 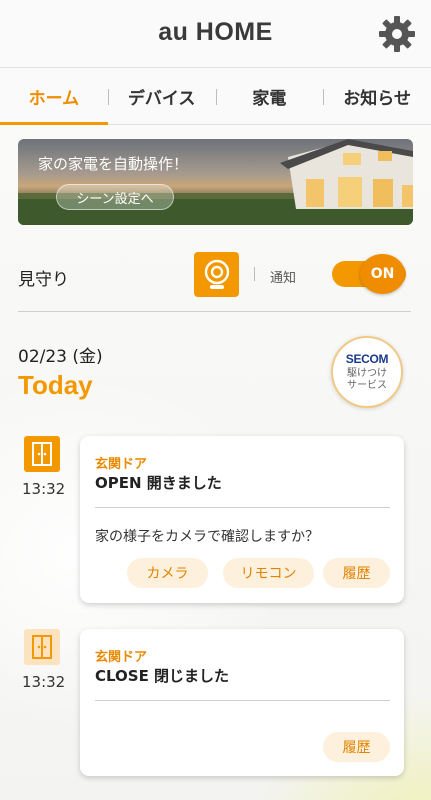 What do you see at coordinates (367, 359) in the screenshot?
I see `secom-logo: SECOM` at bounding box center [367, 359].